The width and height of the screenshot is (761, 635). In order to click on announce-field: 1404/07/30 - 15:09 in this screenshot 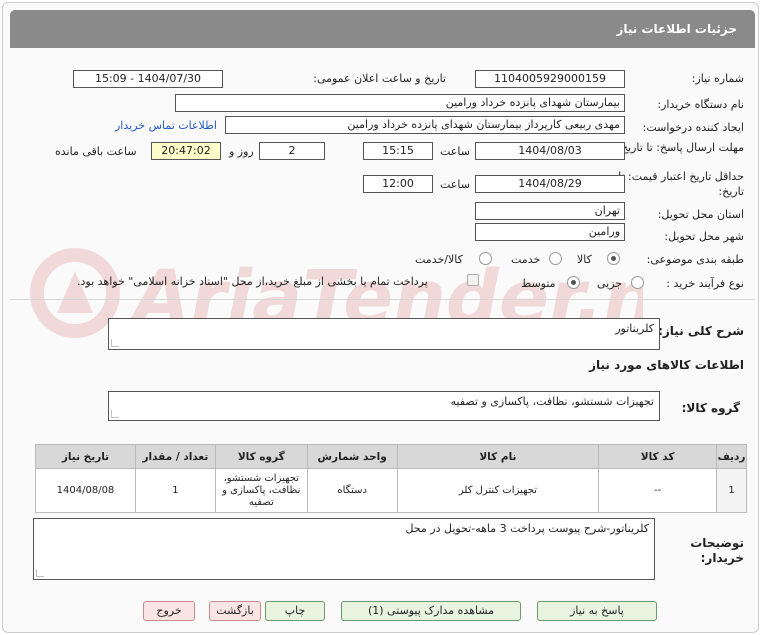, I will do `click(148, 79)`.